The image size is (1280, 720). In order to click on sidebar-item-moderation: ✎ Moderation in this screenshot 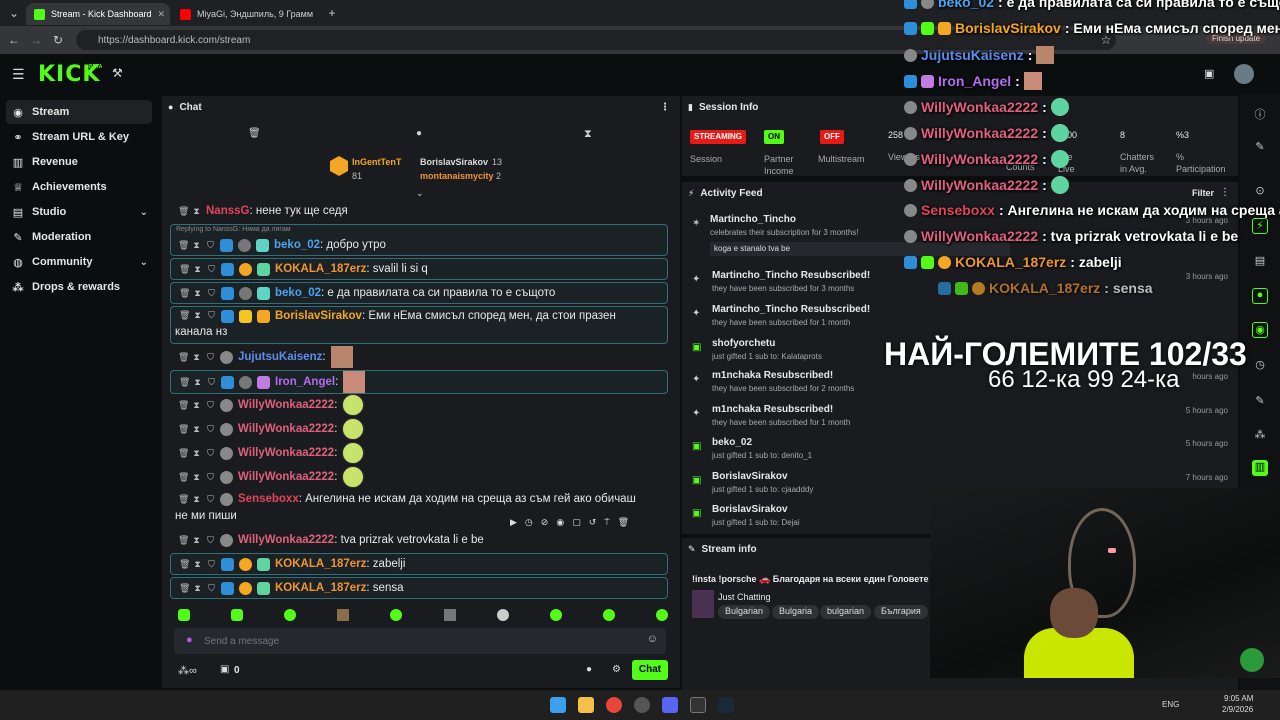, I will do `click(79, 237)`.